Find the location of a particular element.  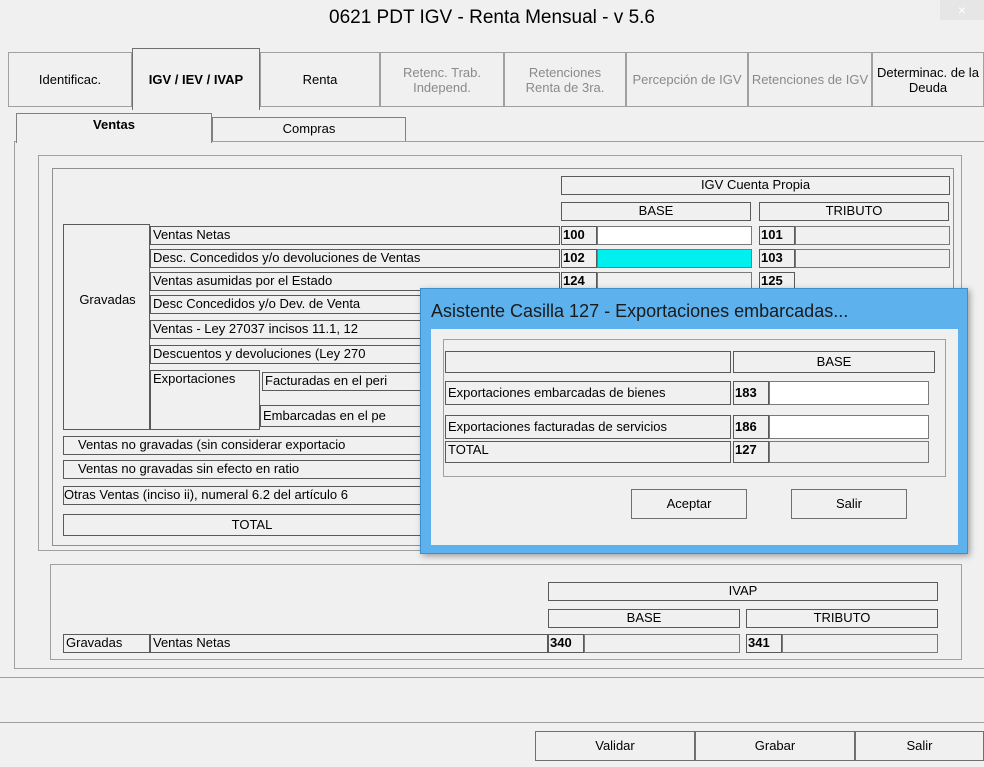

dialog-row-label: Exportaciones facturadas de servicios is located at coordinates (588, 427).